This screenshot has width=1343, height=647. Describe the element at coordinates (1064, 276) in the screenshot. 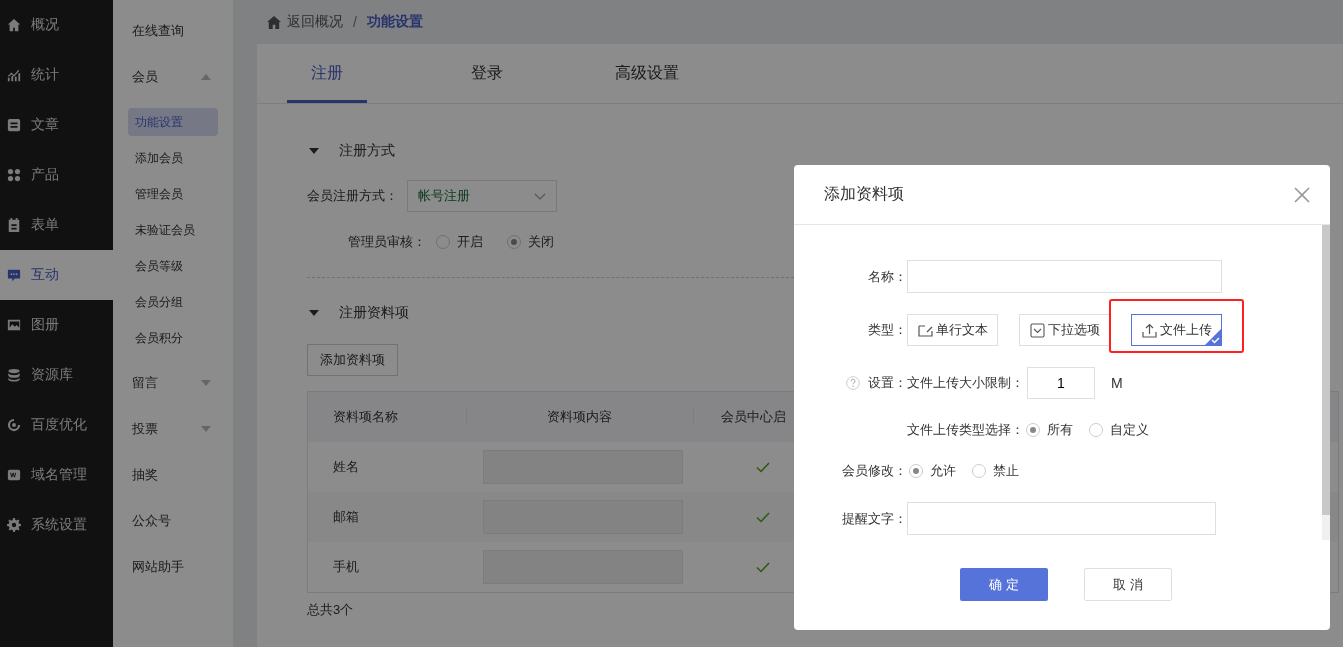

I see `name-input` at that location.